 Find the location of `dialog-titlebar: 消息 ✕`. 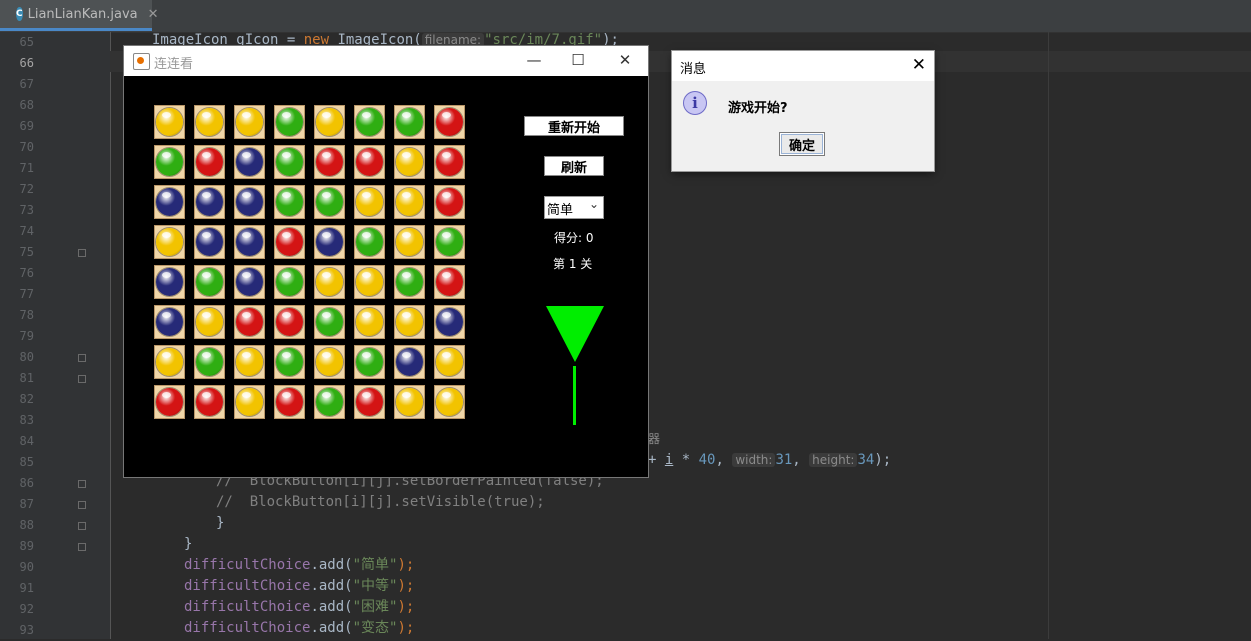

dialog-titlebar: 消息 ✕ is located at coordinates (803, 66).